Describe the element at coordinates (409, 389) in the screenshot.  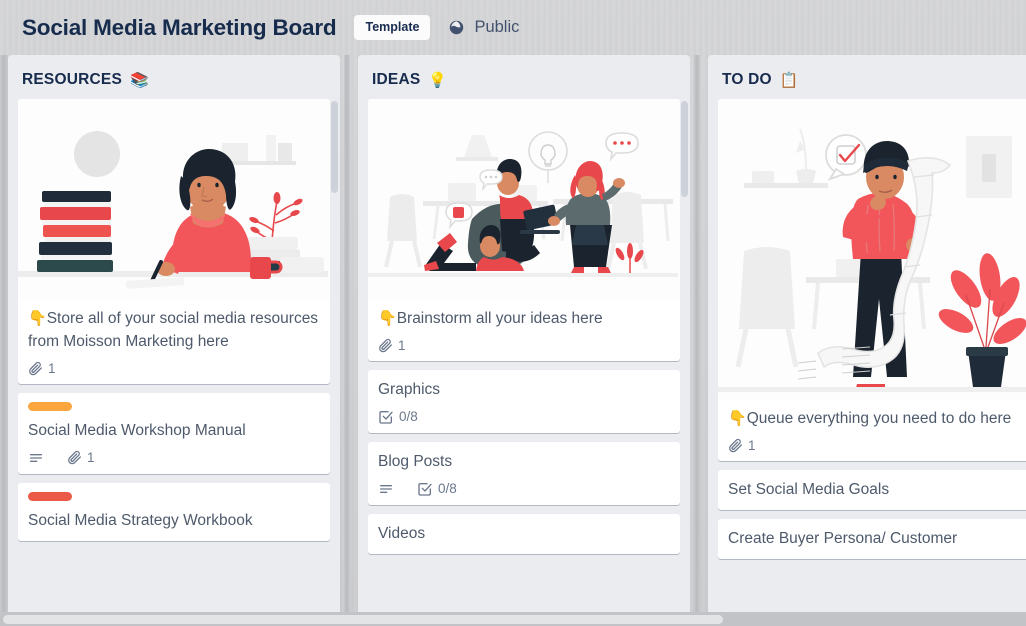
I see `card-title: Graphics` at that location.